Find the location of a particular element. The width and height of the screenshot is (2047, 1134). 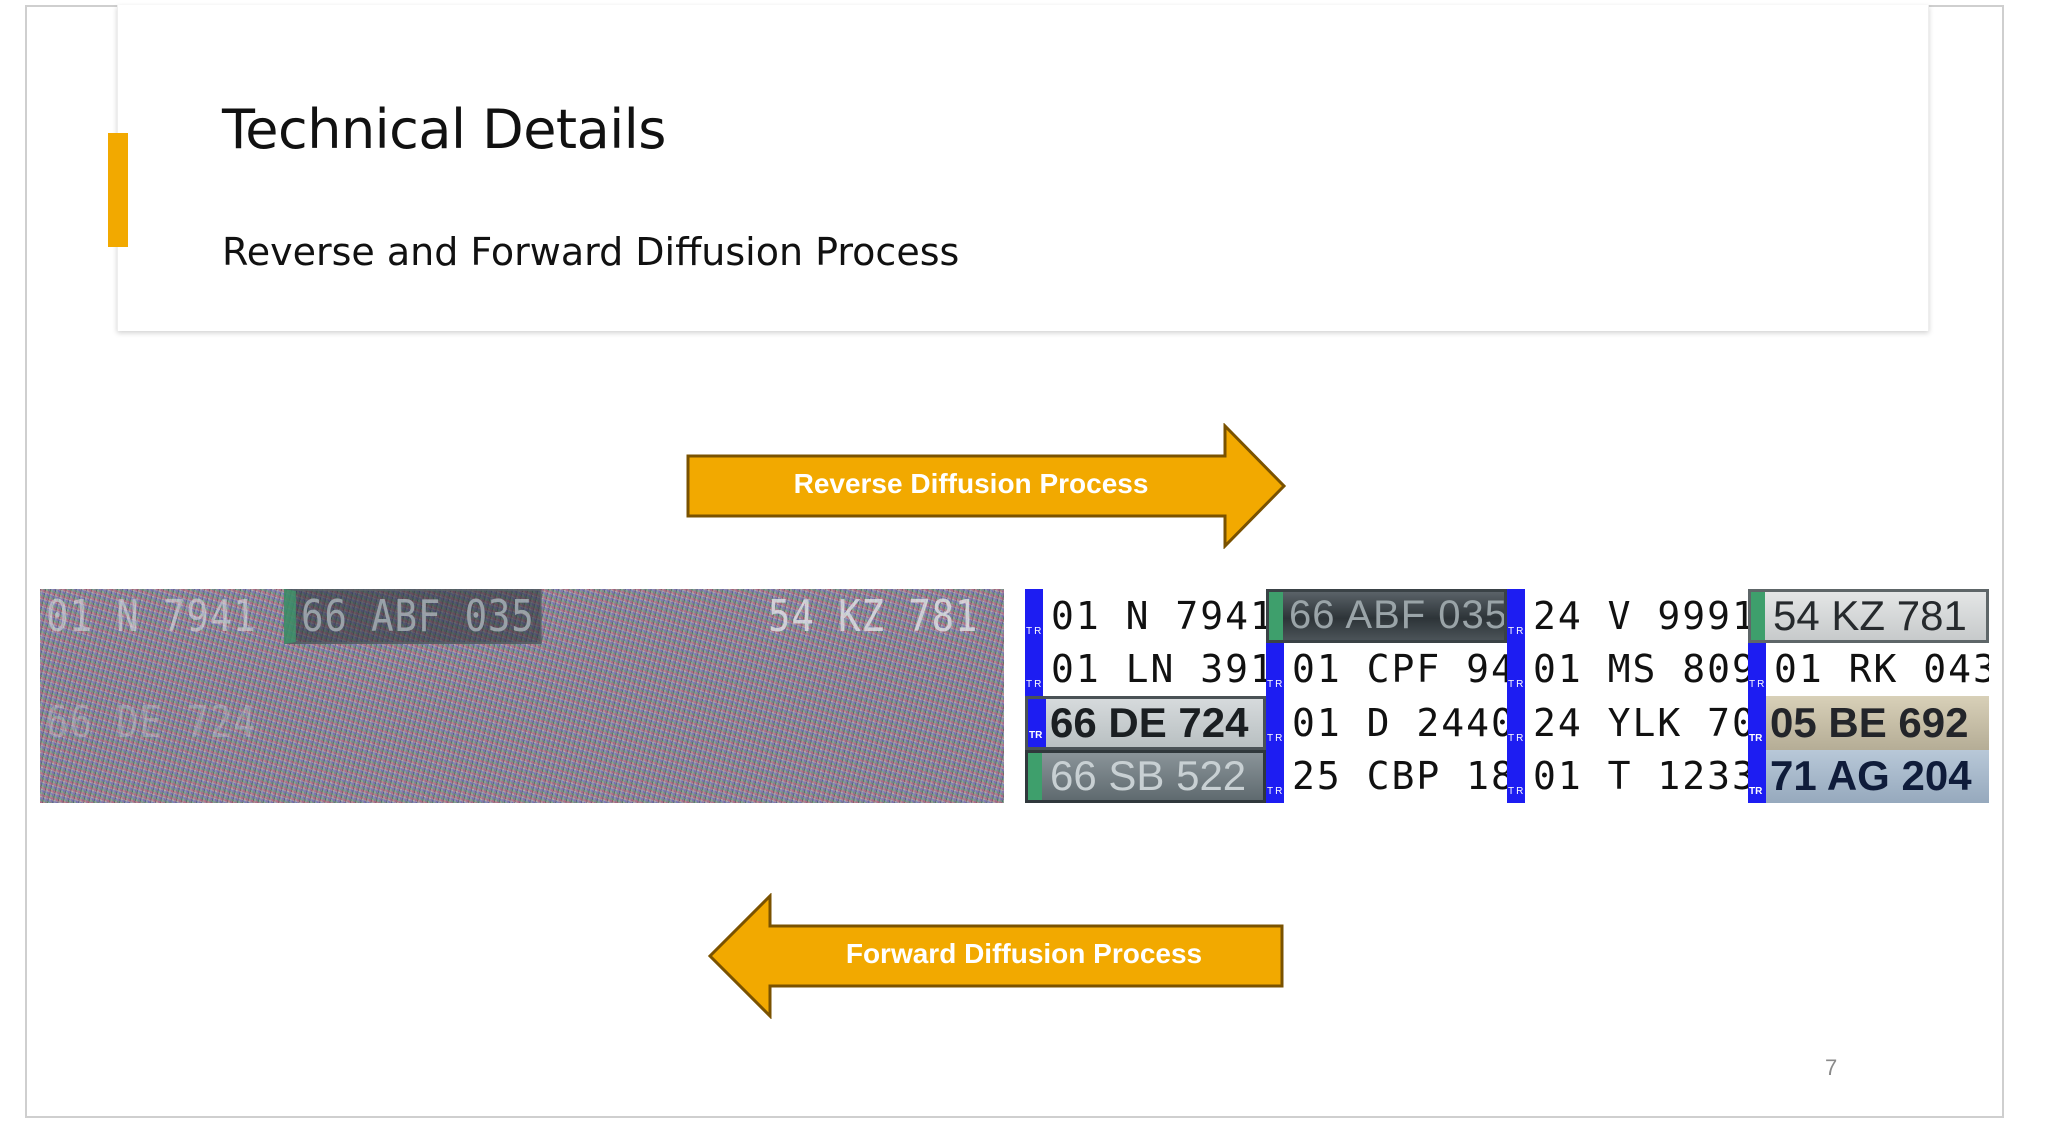

plate: 05 BE 692 is located at coordinates (1868, 723).